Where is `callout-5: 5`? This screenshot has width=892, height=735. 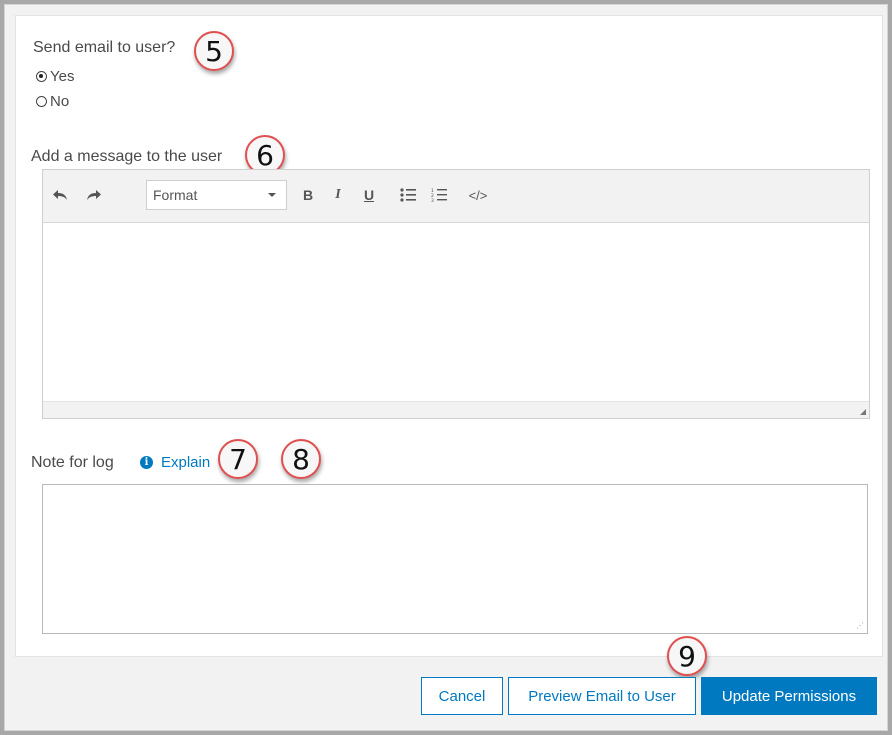
callout-5: 5 is located at coordinates (214, 51).